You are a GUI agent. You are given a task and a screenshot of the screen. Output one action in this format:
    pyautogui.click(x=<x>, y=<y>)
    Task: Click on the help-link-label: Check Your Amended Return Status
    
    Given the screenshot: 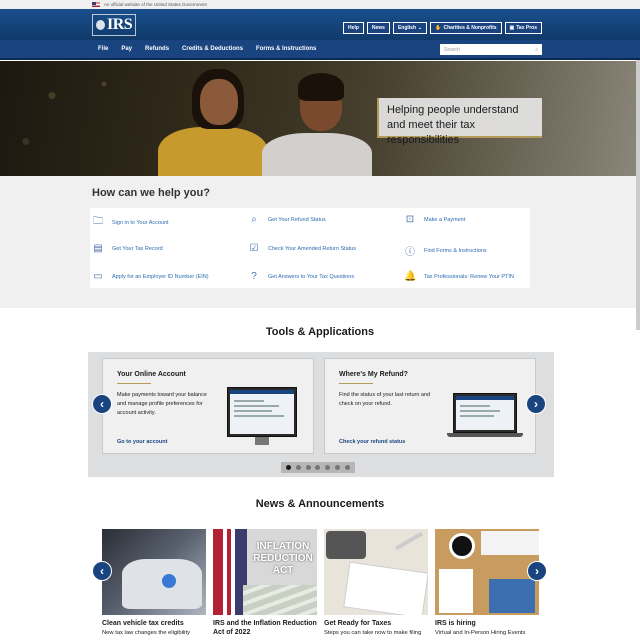 What is the action you would take?
    pyautogui.click(x=312, y=248)
    